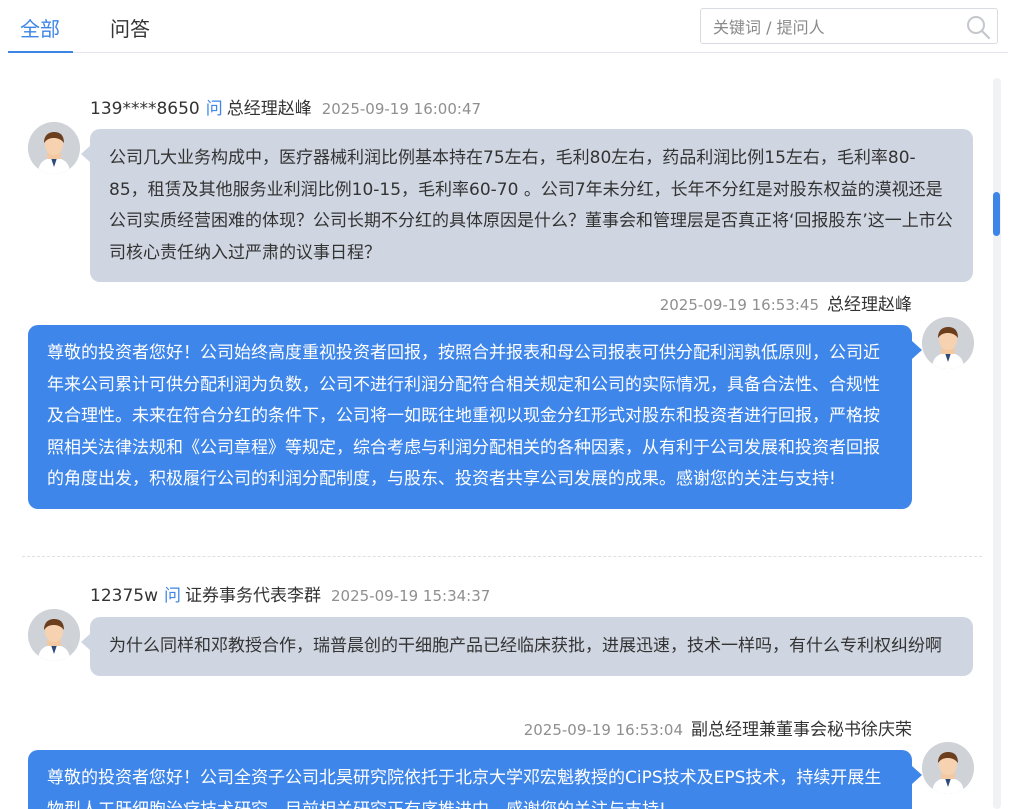  Describe the element at coordinates (401, 109) in the screenshot. I see `question-time: 2025-09-19 16:00:47` at that location.